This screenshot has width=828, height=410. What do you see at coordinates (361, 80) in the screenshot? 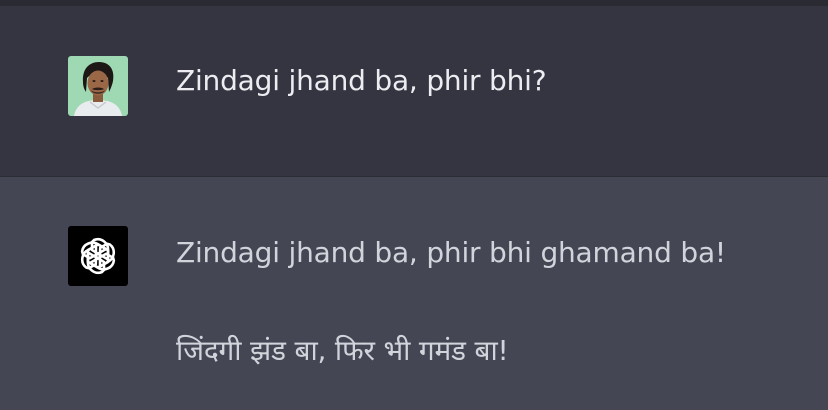
I see `user-message-text: Zindagi jhand ba, phir bhi?` at bounding box center [361, 80].